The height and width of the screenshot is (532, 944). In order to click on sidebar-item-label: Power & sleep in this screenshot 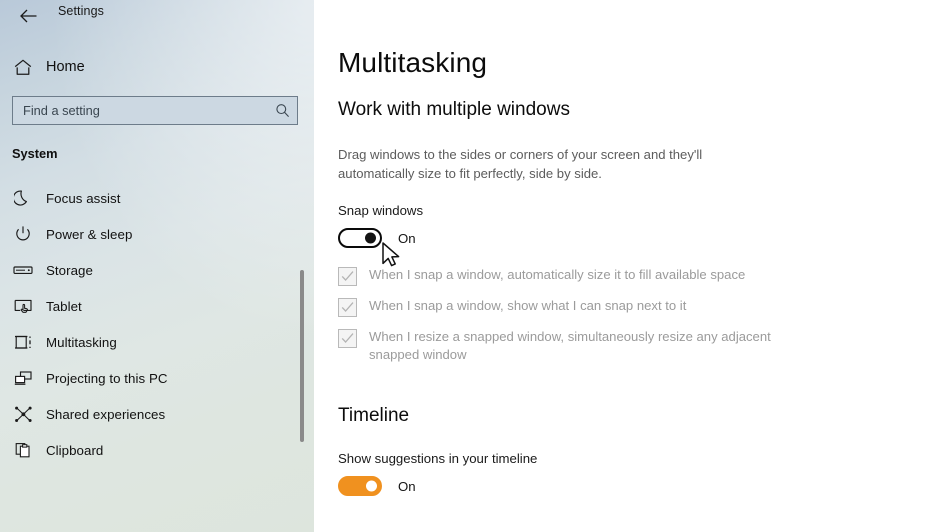, I will do `click(89, 234)`.